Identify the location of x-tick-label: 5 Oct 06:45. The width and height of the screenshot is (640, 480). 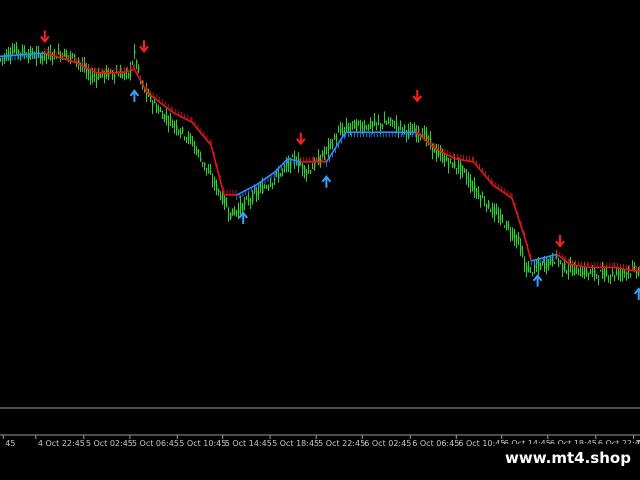
(155, 443).